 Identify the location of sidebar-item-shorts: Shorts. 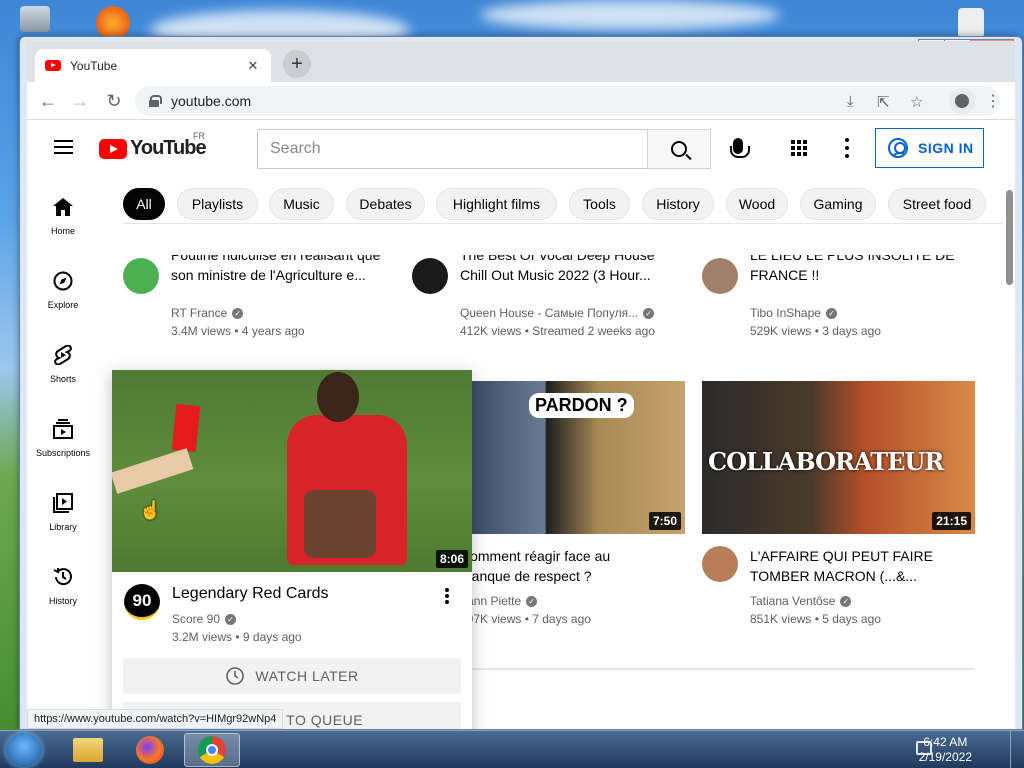
(63, 364).